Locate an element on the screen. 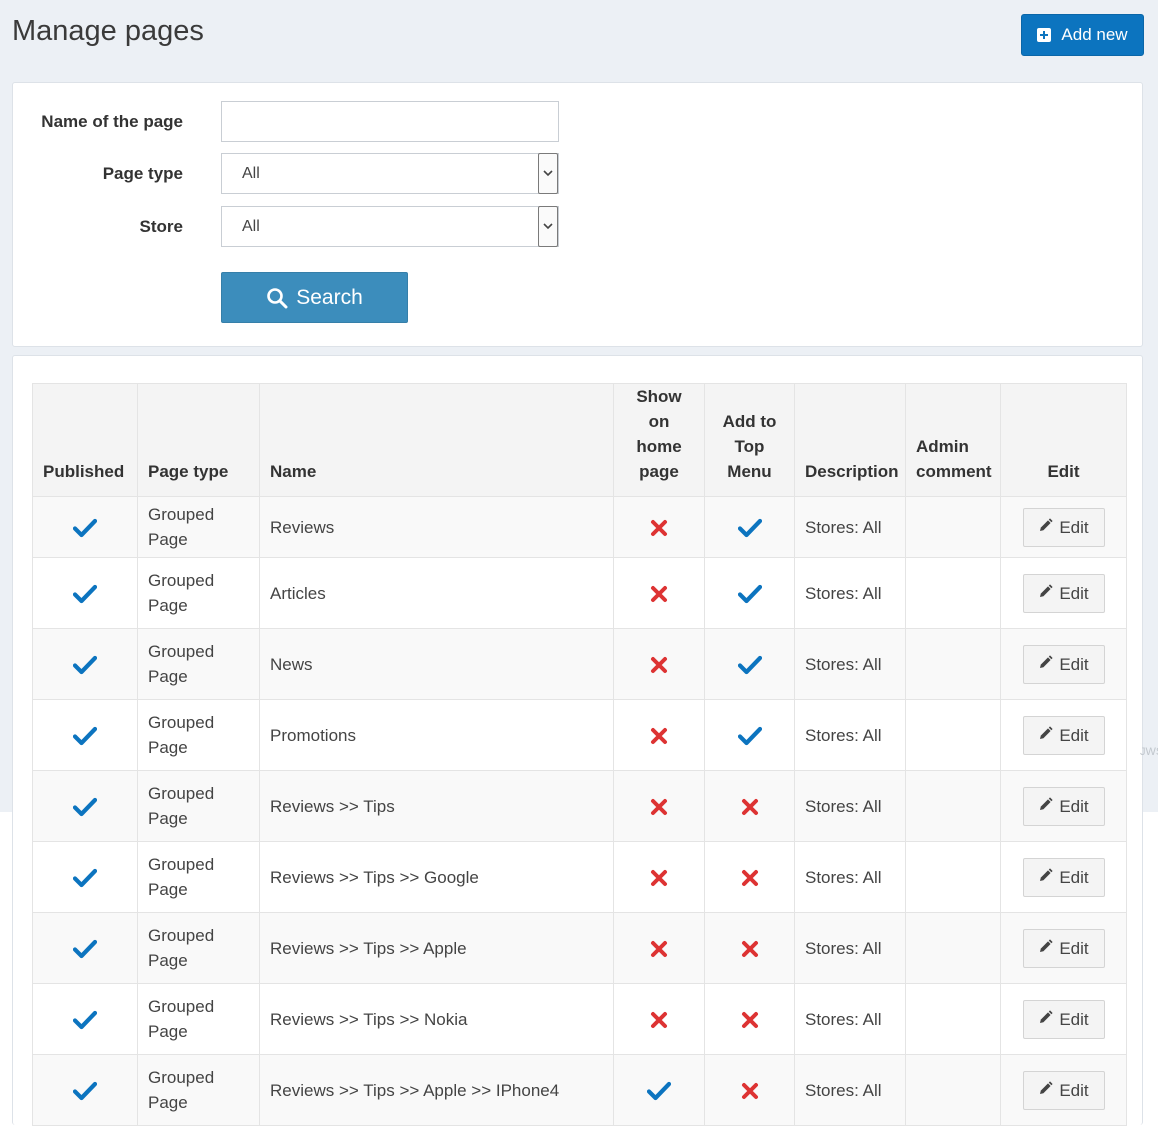 The width and height of the screenshot is (1158, 1126). table-row: Grouped Page Promotions Stores: All Edit is located at coordinates (579, 735).